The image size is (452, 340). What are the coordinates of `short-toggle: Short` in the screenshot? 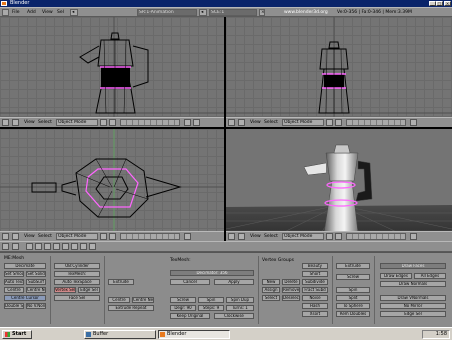 It's located at (315, 274).